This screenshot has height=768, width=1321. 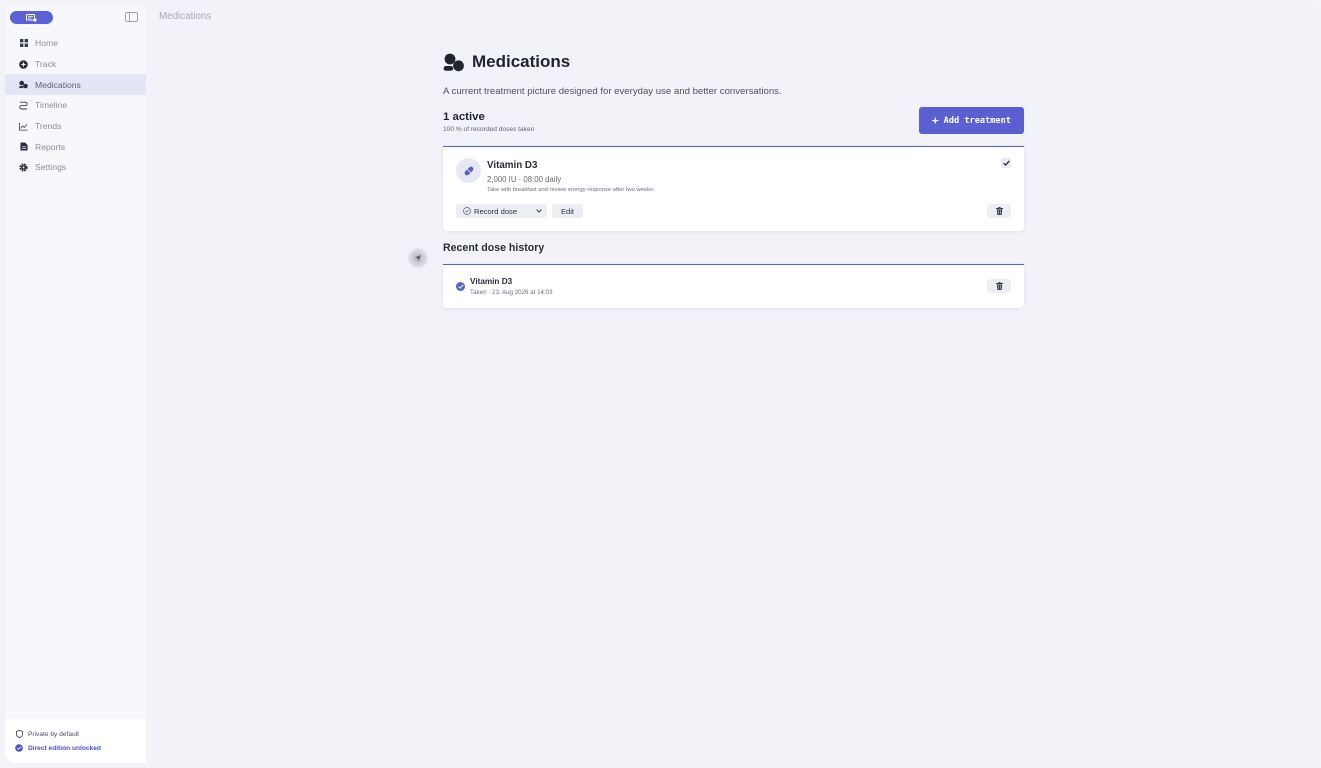 What do you see at coordinates (491, 281) in the screenshot?
I see `history-entry-name: Vitamin D3` at bounding box center [491, 281].